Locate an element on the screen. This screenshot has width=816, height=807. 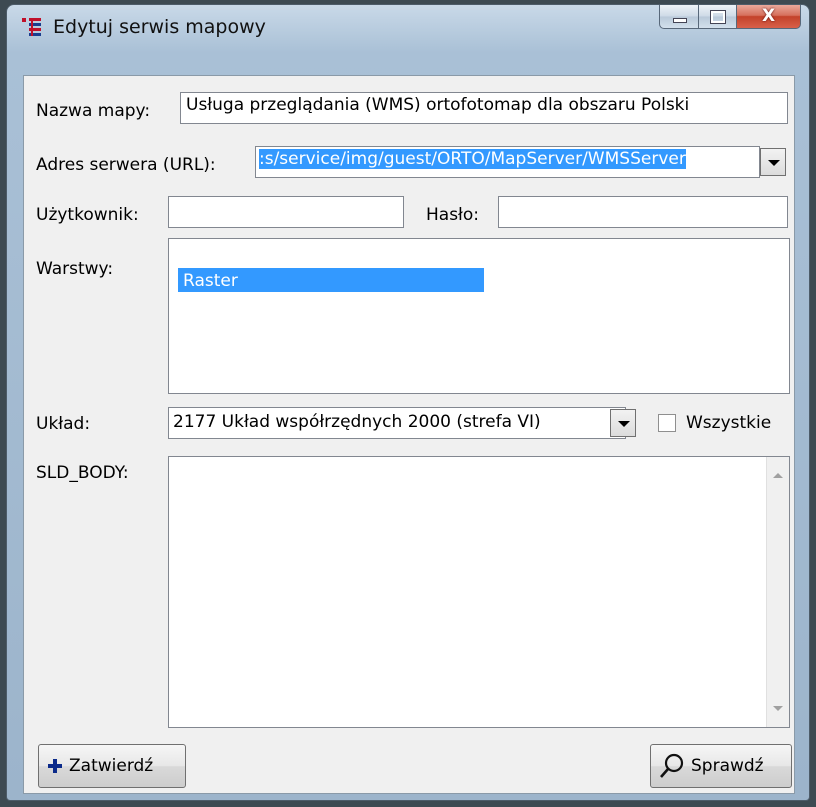
plus-icon is located at coordinates (55, 766).